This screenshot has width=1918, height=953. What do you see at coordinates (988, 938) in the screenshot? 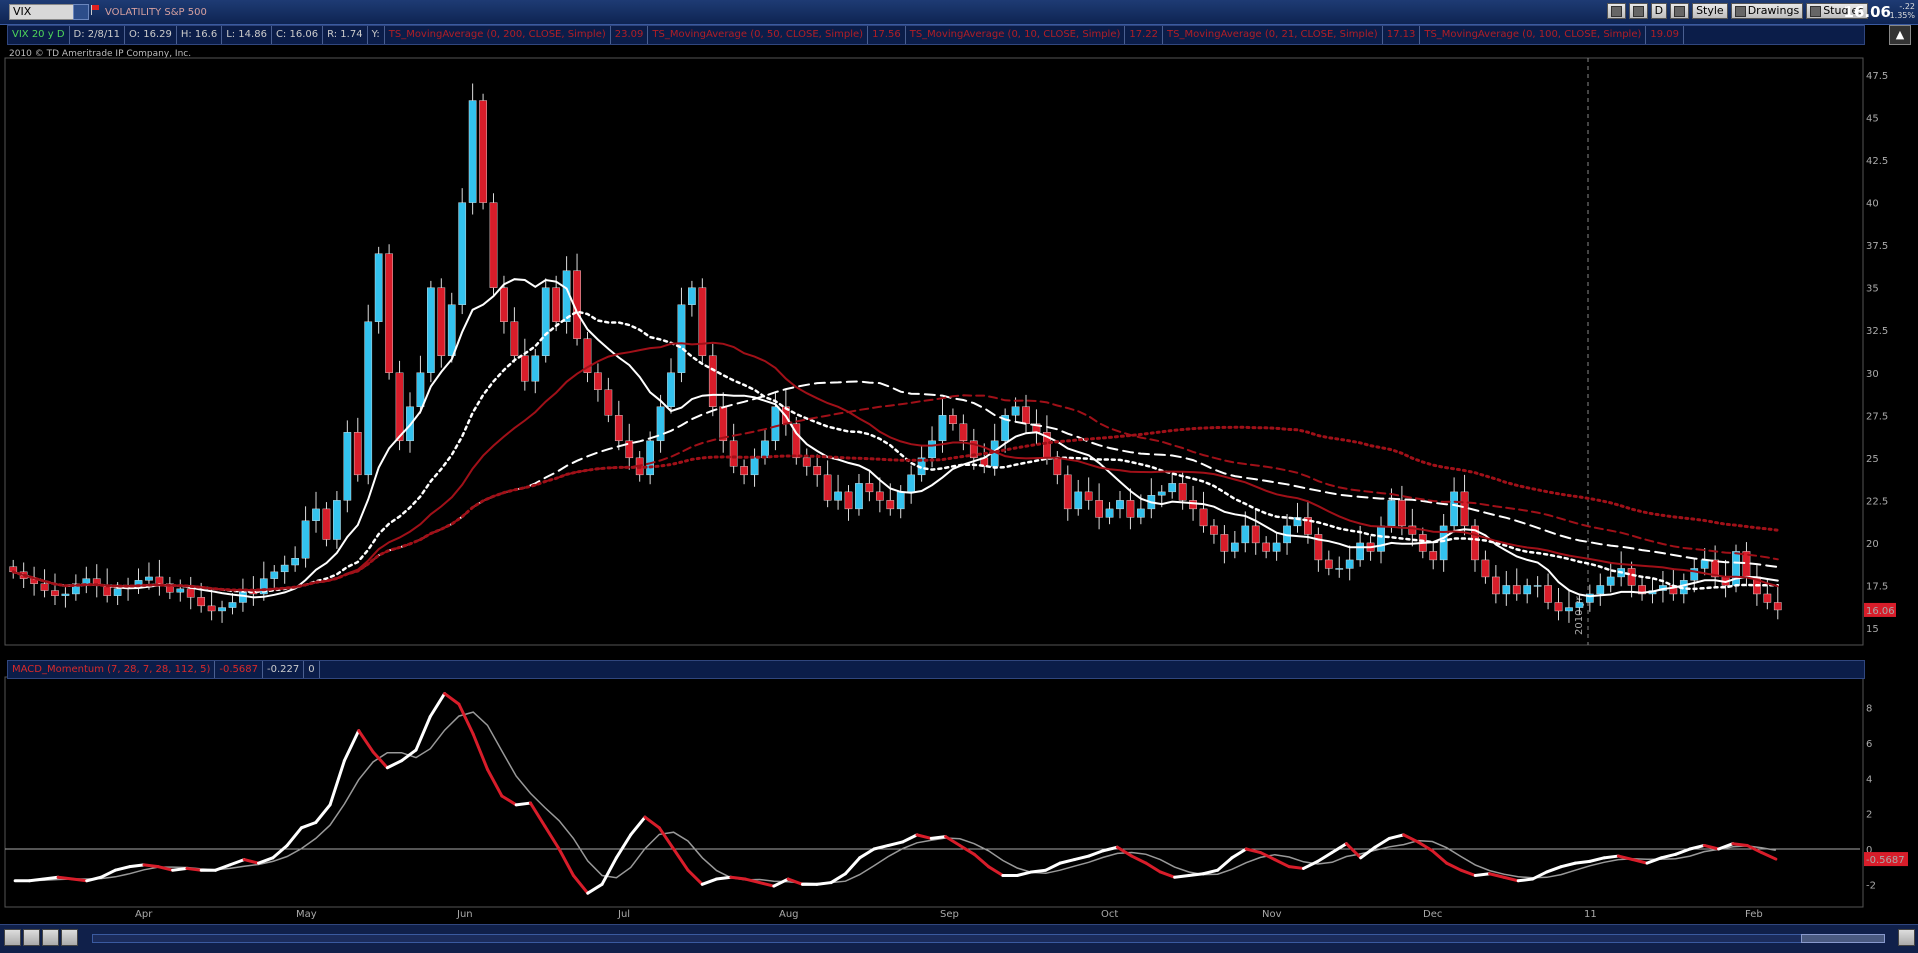
I see `time-scrollbar` at bounding box center [988, 938].